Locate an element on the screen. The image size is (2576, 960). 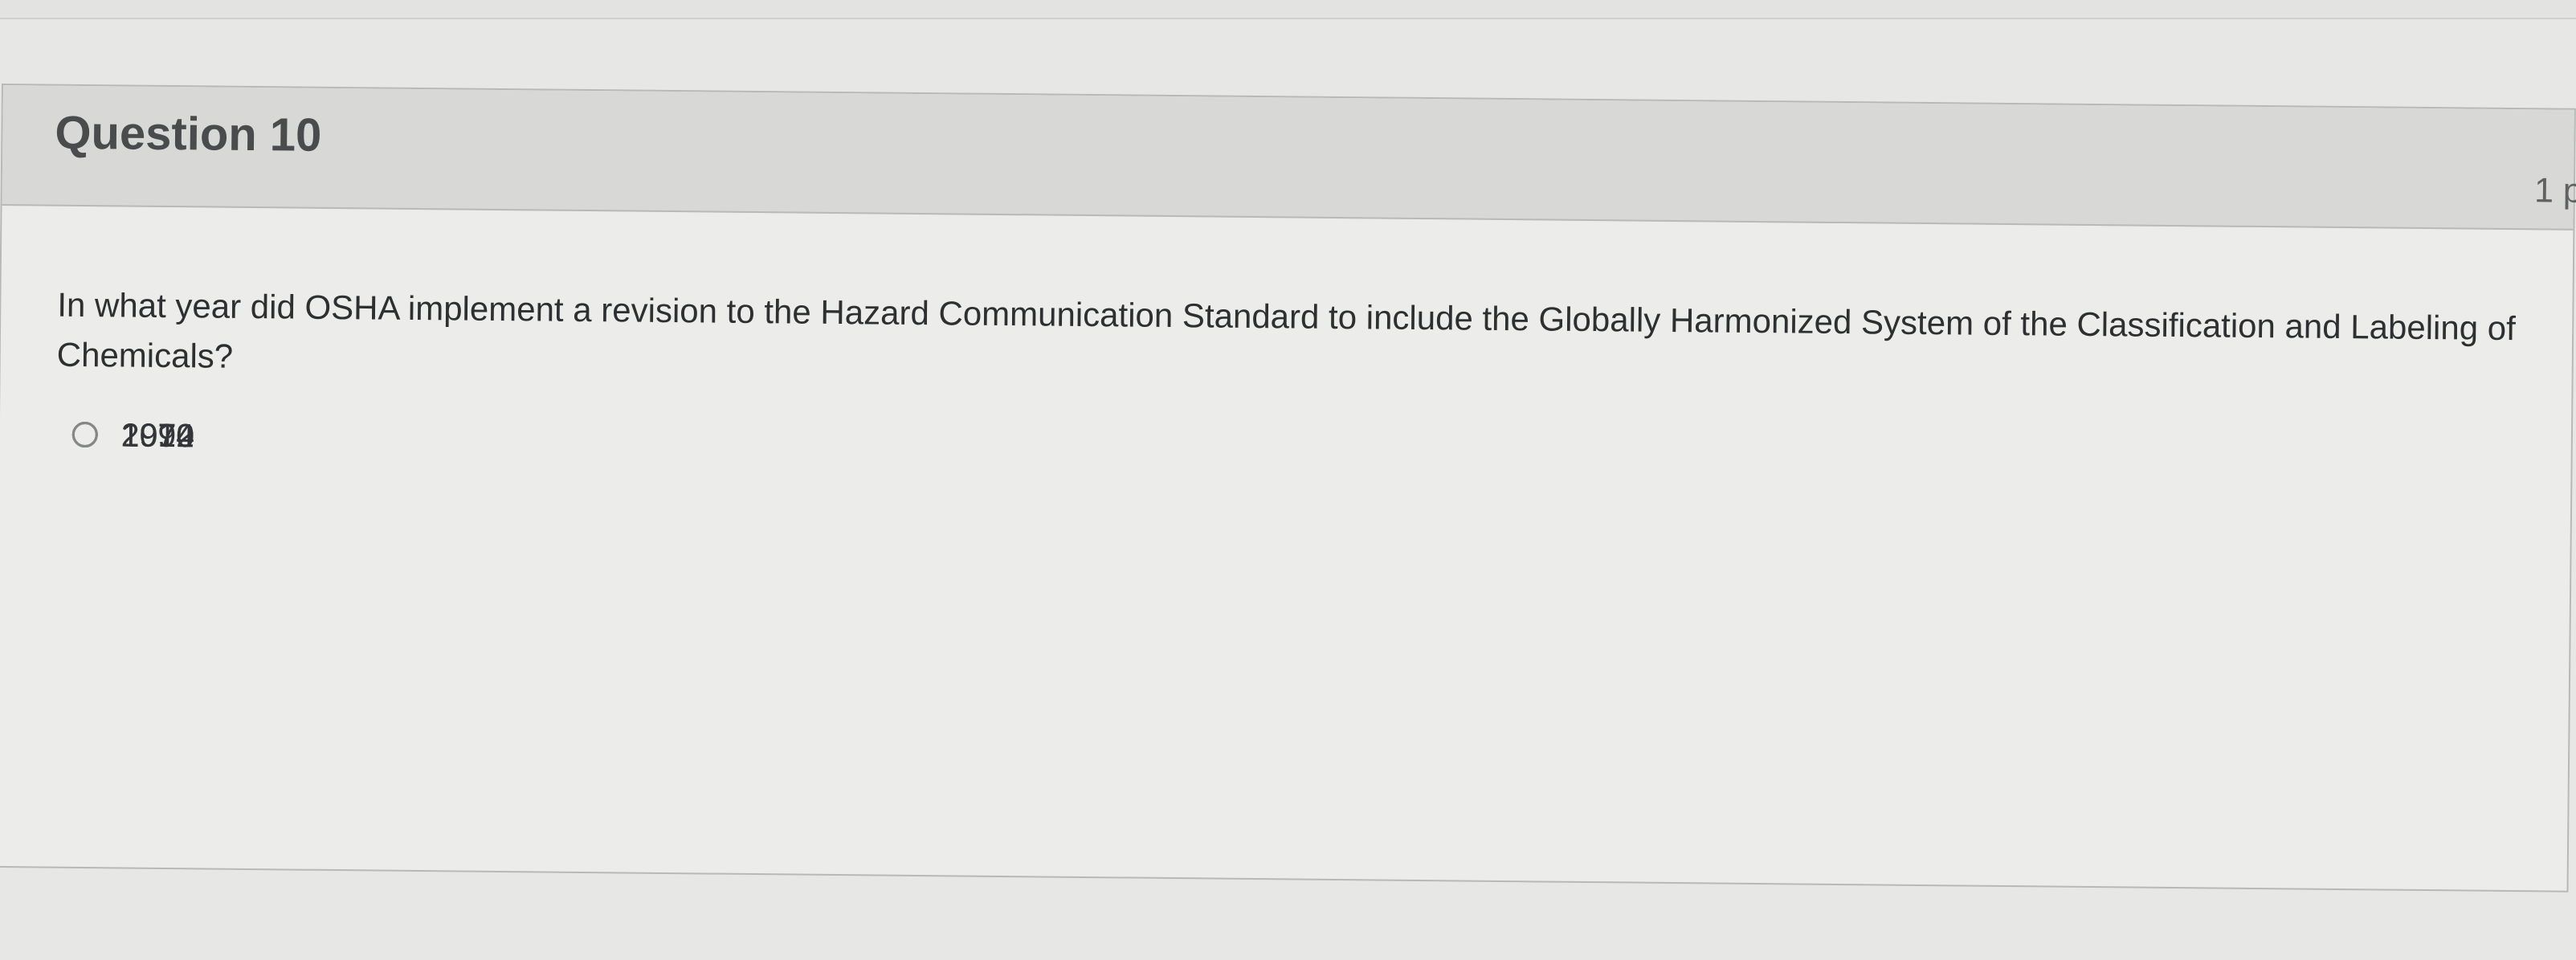
answer-label: 2012 is located at coordinates (157, 435).